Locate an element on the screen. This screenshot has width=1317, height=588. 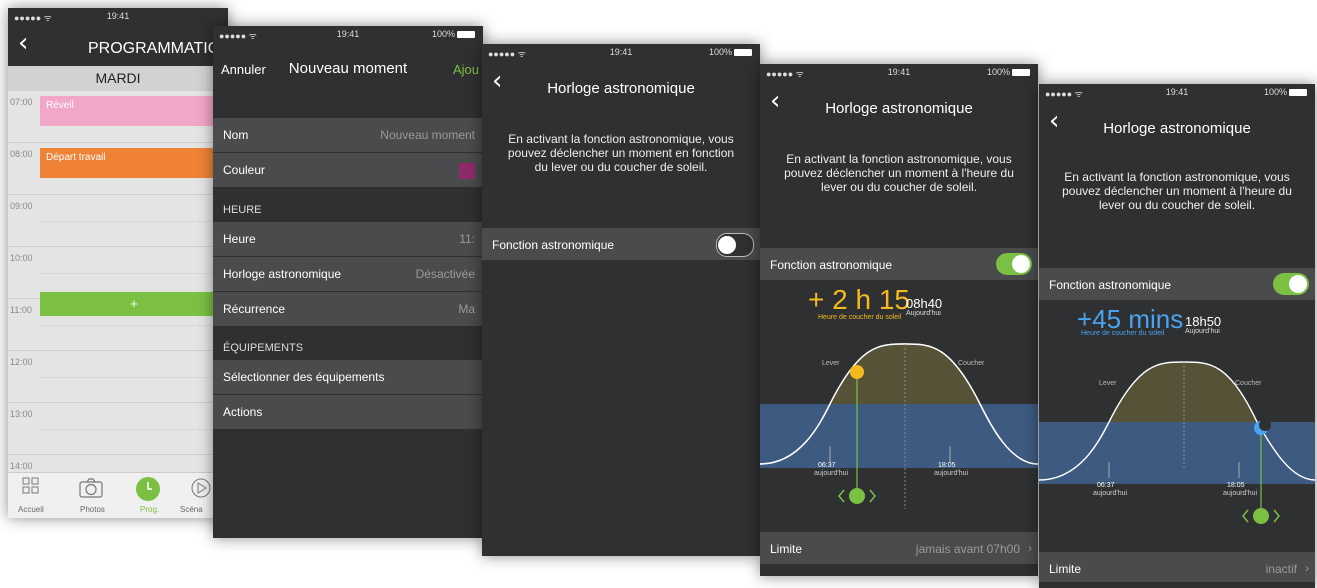
day-area is located at coordinates (1183, 392).